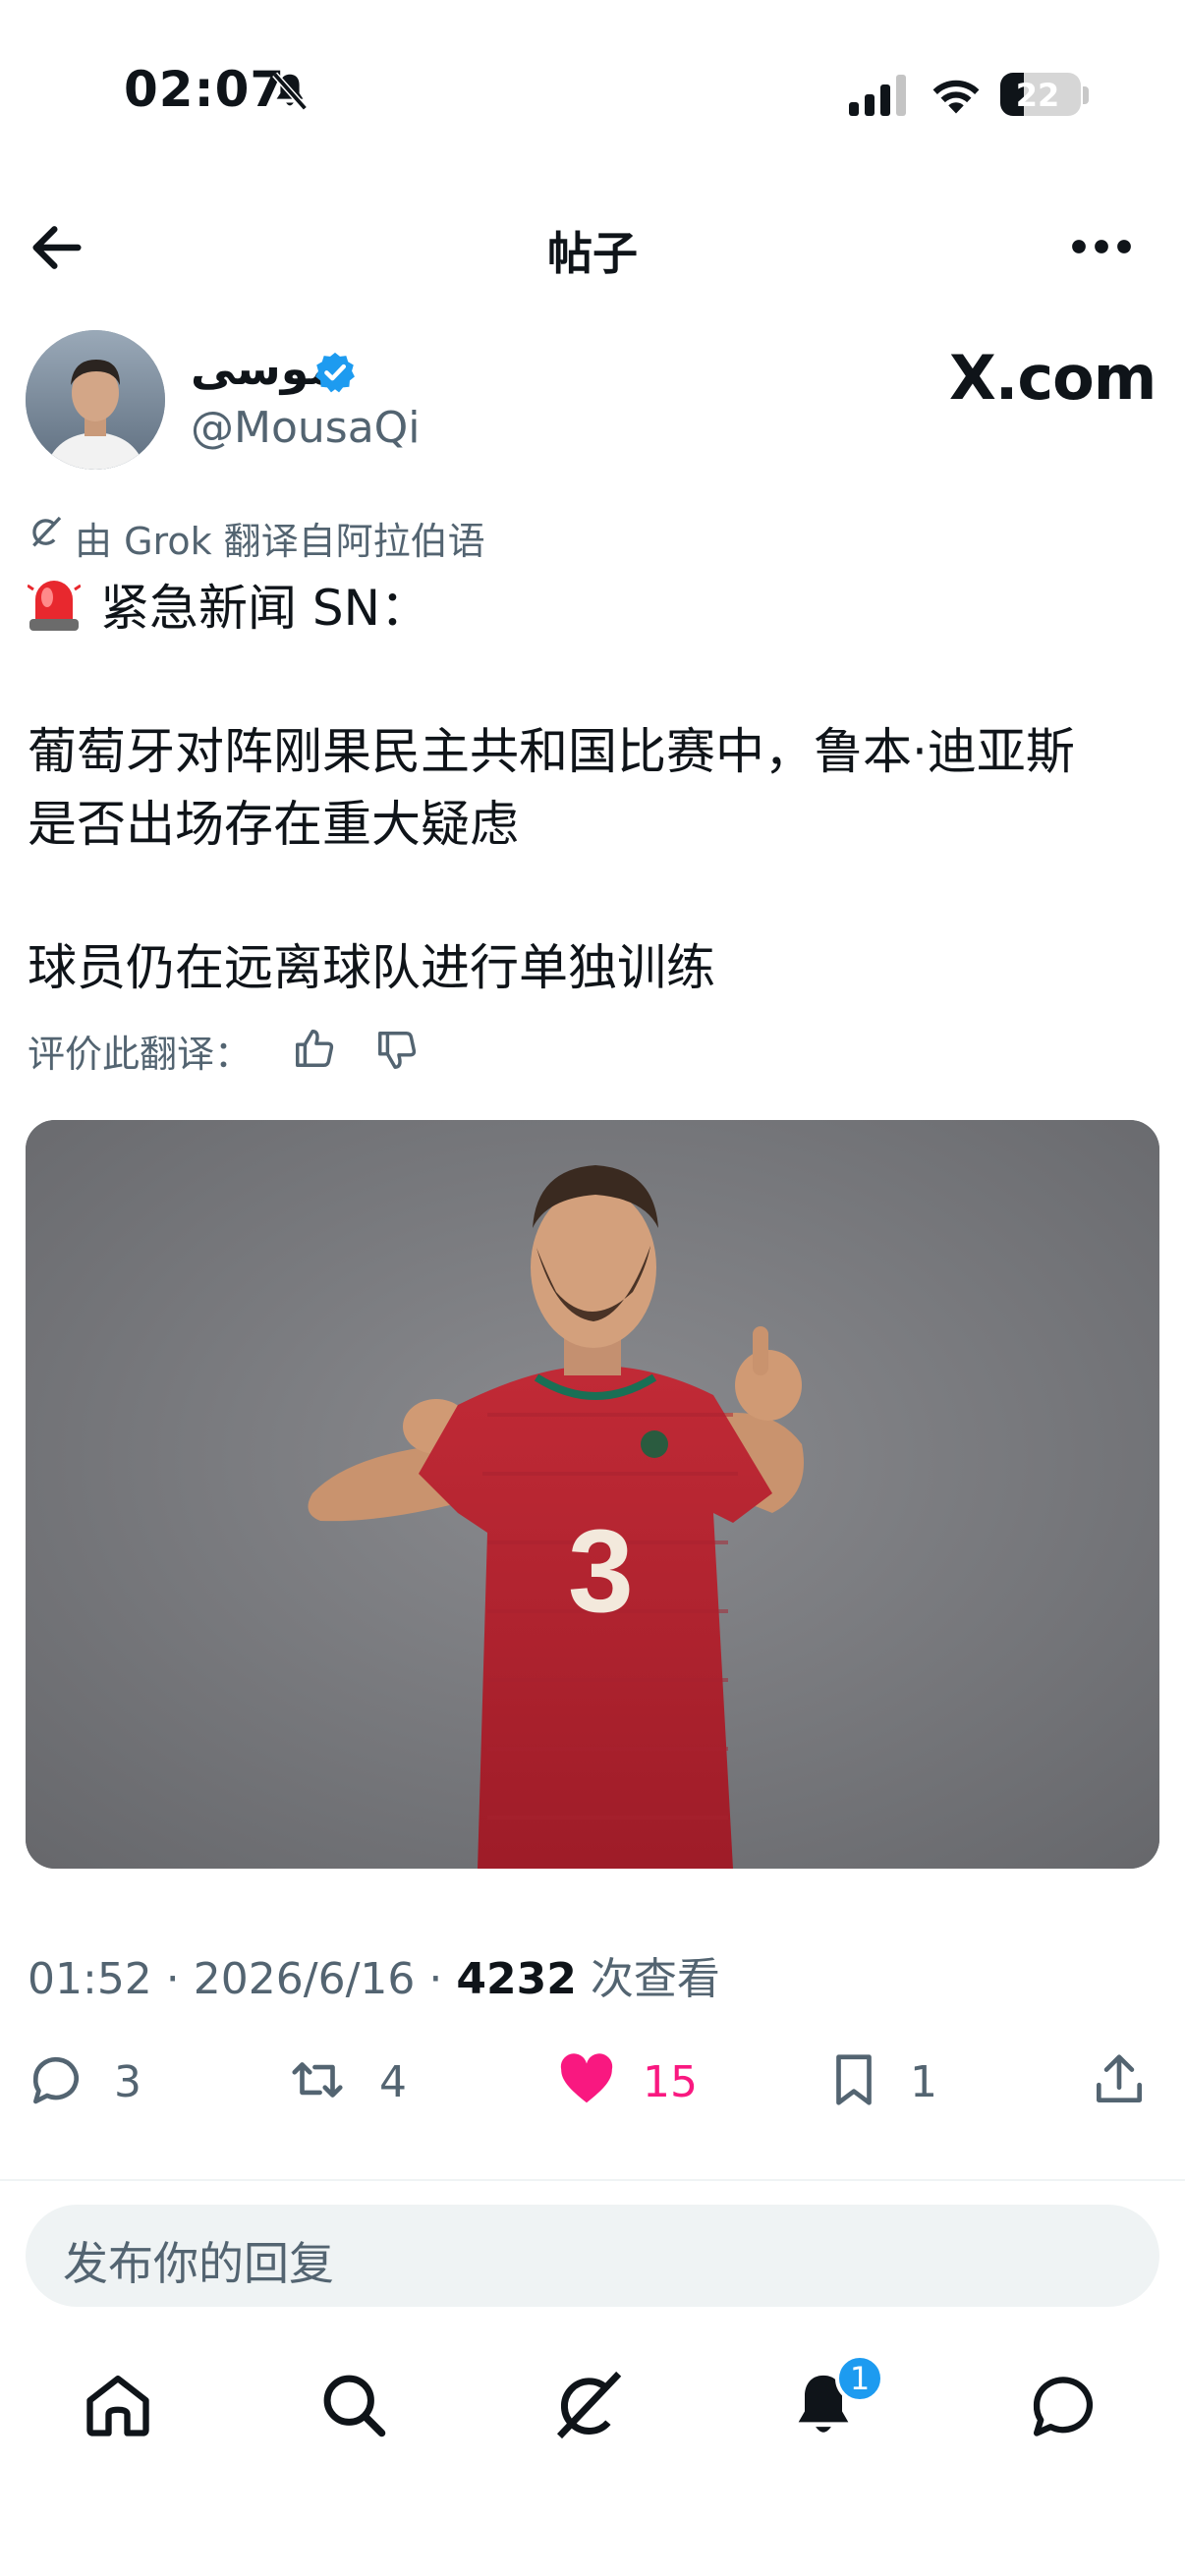 The height and width of the screenshot is (2576, 1185). Describe the element at coordinates (517, 1979) in the screenshot. I see `view-count: 4232` at that location.